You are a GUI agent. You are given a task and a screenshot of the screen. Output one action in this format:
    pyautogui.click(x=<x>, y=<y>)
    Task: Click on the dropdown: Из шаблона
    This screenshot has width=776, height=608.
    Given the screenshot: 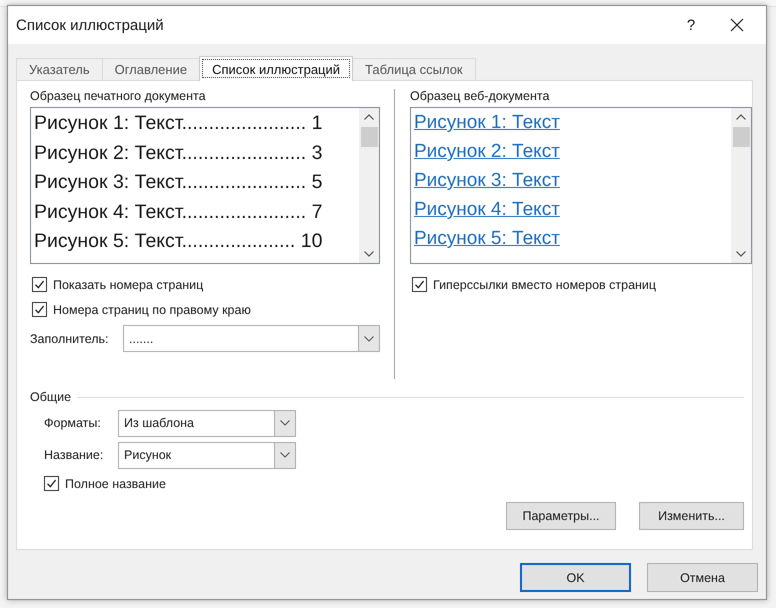 What is the action you would take?
    pyautogui.click(x=207, y=423)
    